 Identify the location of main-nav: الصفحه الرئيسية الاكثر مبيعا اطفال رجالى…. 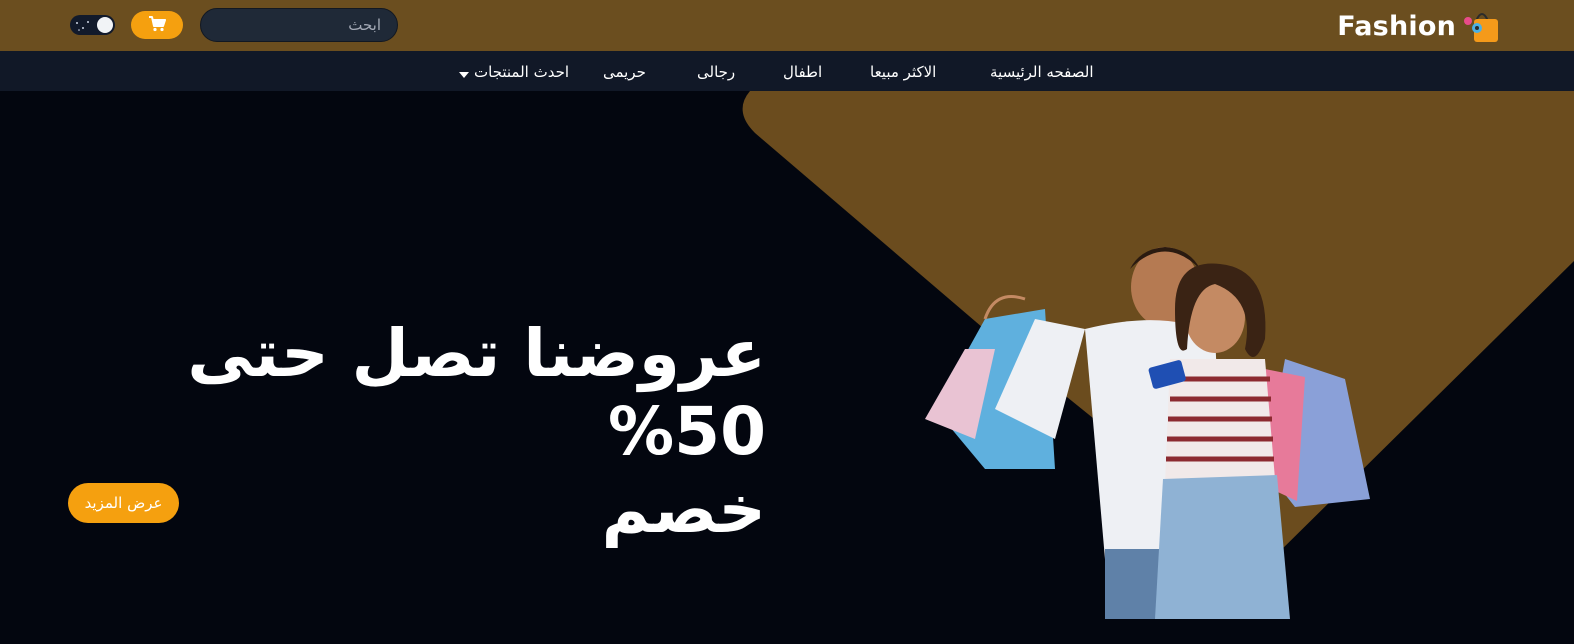
(787, 71).